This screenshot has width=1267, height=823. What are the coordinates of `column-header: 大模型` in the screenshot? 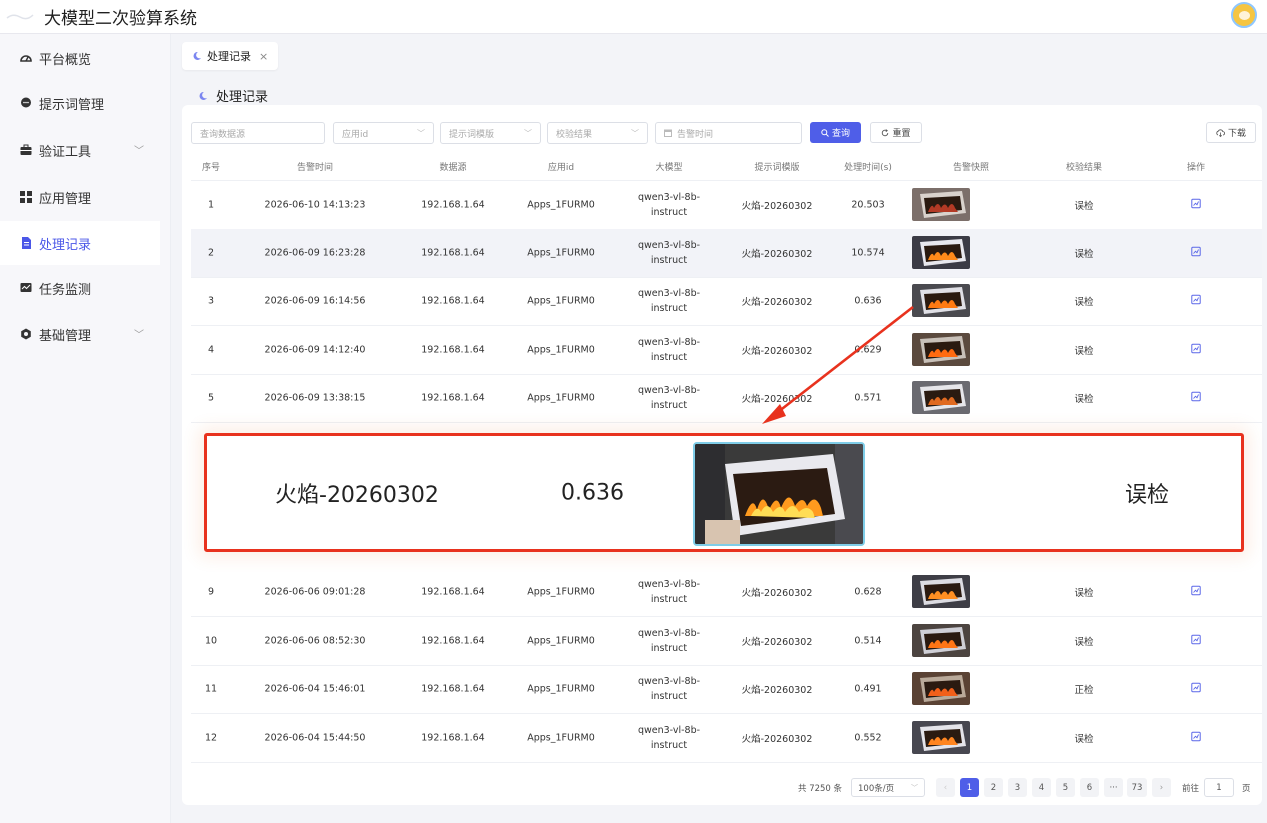 It's located at (669, 168).